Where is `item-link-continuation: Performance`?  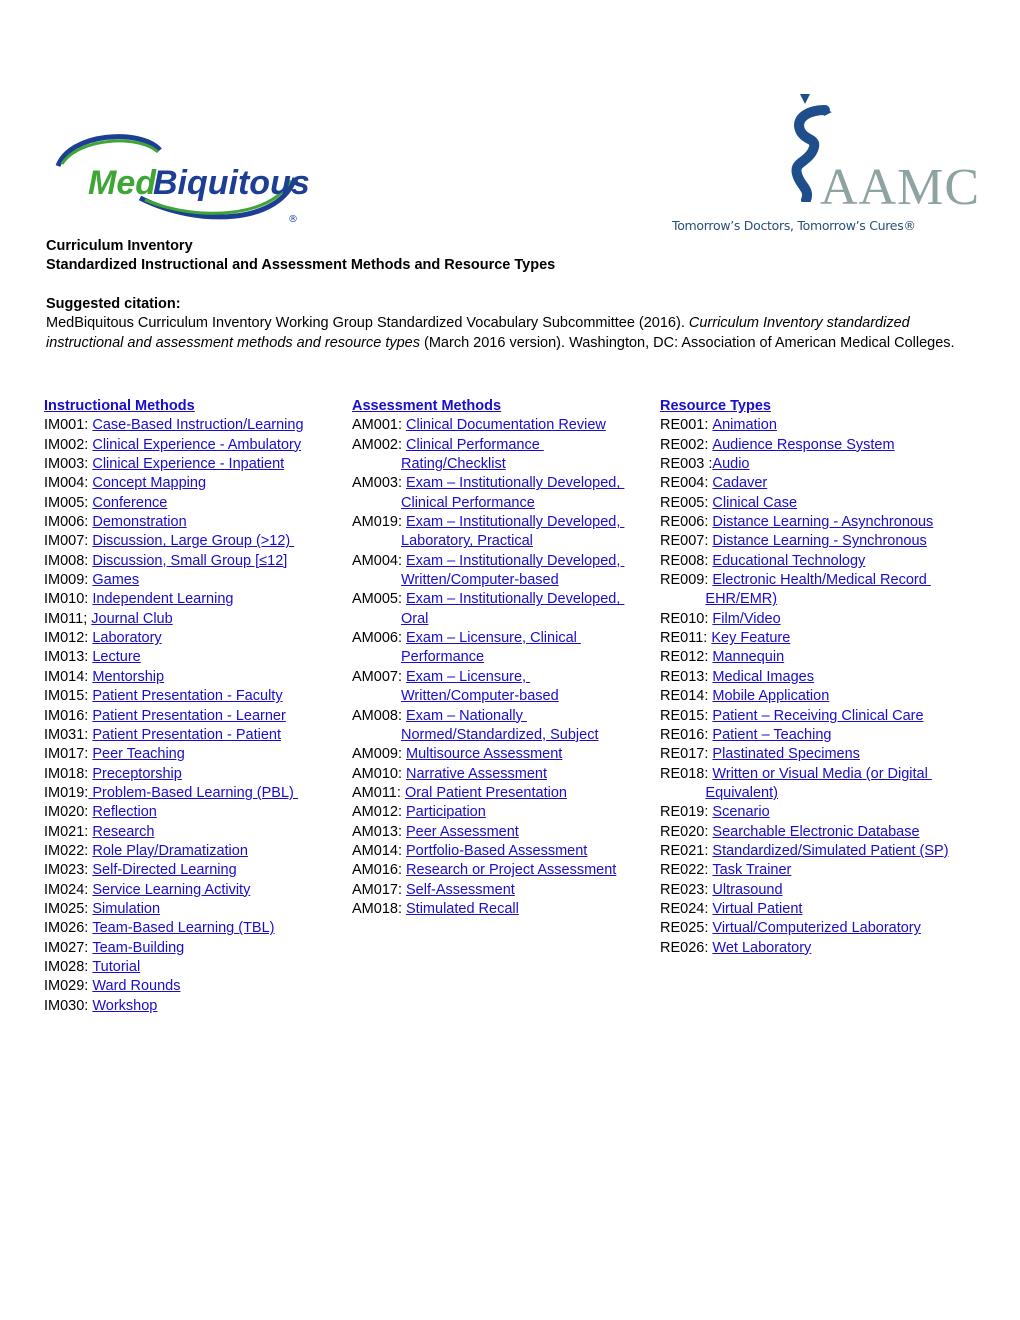
item-link-continuation: Performance is located at coordinates (442, 657).